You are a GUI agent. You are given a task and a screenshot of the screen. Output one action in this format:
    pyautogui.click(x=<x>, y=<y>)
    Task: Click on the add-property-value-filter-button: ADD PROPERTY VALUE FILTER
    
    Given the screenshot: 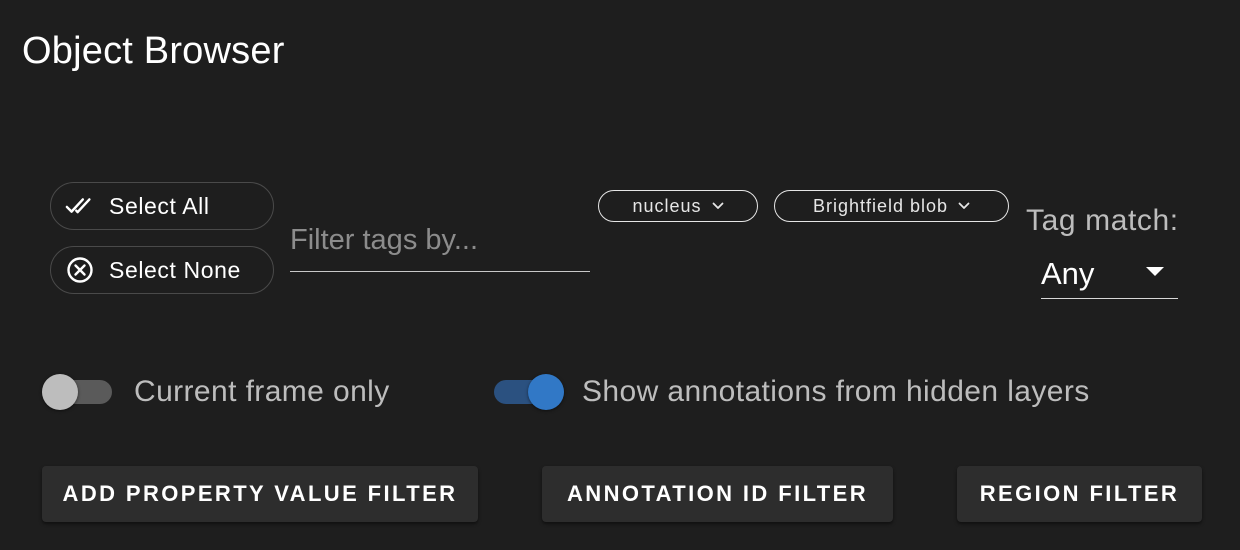 What is the action you would take?
    pyautogui.click(x=260, y=494)
    